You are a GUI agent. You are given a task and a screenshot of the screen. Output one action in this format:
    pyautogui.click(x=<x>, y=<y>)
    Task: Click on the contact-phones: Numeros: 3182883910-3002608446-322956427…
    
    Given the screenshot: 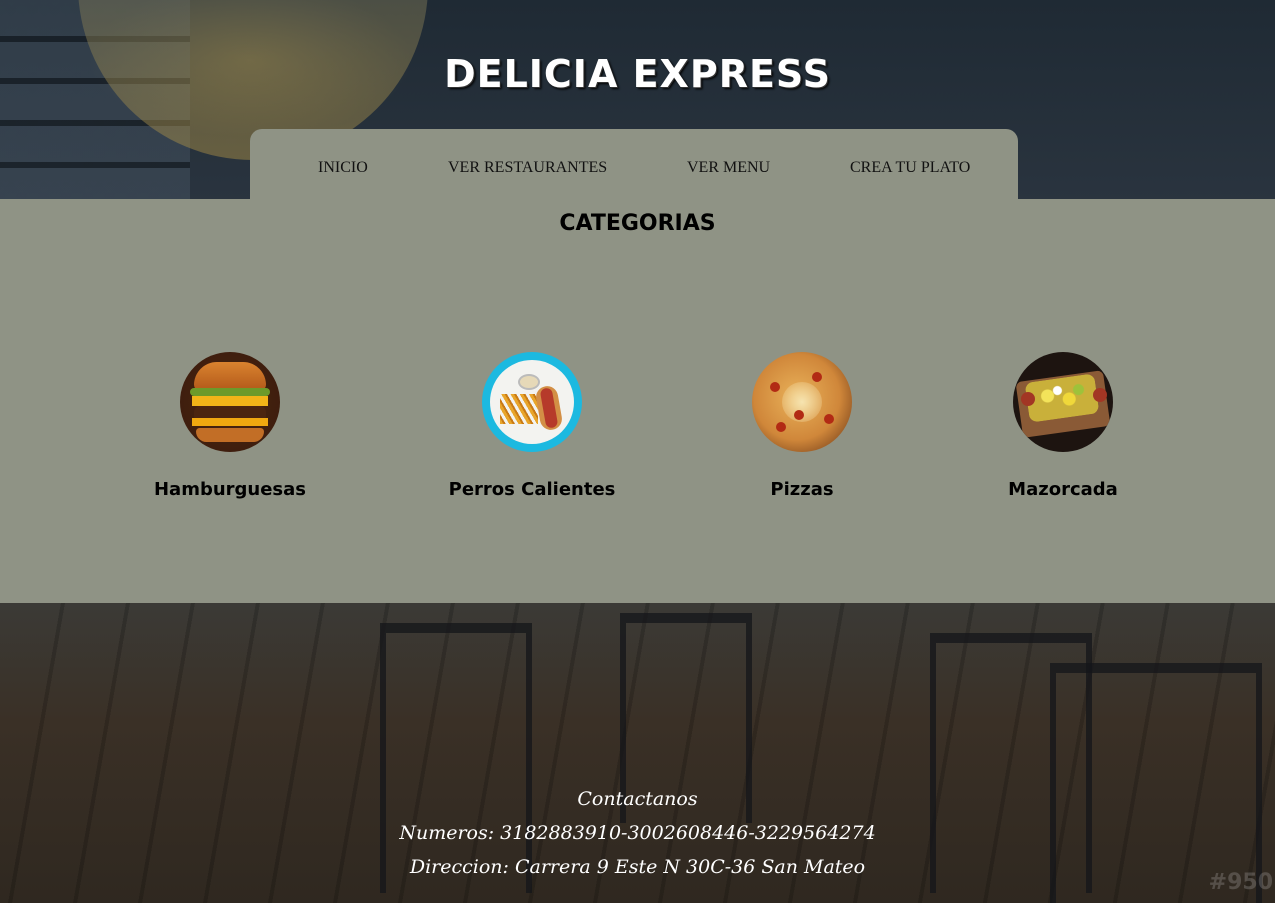 What is the action you would take?
    pyautogui.click(x=637, y=833)
    